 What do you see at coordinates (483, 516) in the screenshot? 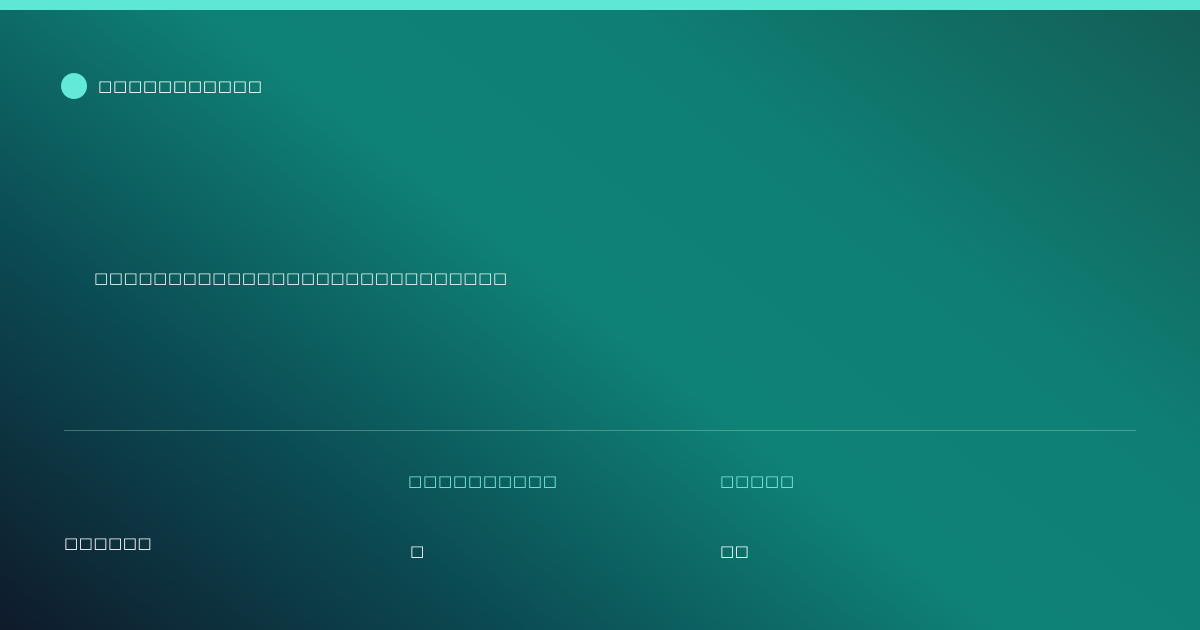
I see `stat-block-1: □□□□□□□□□□ □` at bounding box center [483, 516].